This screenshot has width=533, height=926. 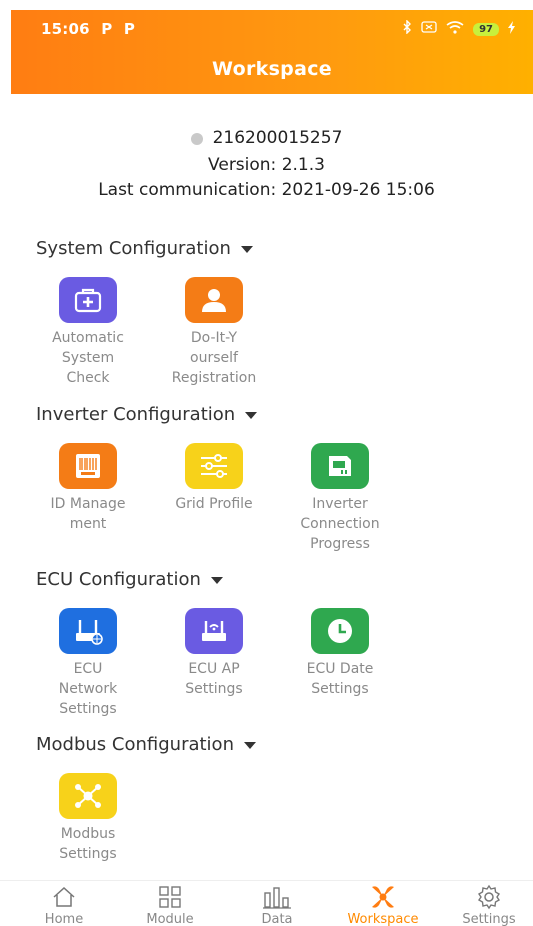 What do you see at coordinates (214, 504) in the screenshot?
I see `item-label: Grid Profile` at bounding box center [214, 504].